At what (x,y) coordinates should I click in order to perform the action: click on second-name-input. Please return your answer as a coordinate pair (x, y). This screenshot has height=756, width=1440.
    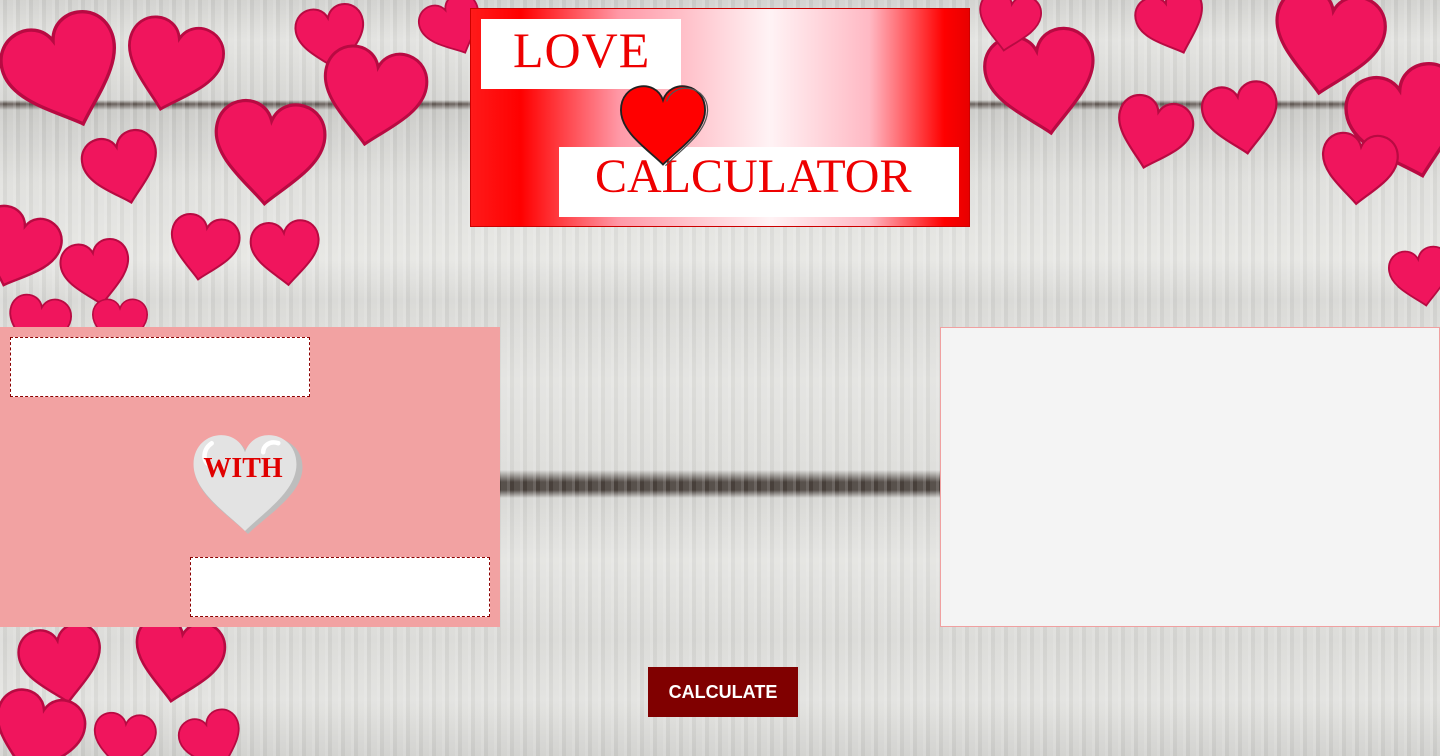
    Looking at the image, I should click on (340, 587).